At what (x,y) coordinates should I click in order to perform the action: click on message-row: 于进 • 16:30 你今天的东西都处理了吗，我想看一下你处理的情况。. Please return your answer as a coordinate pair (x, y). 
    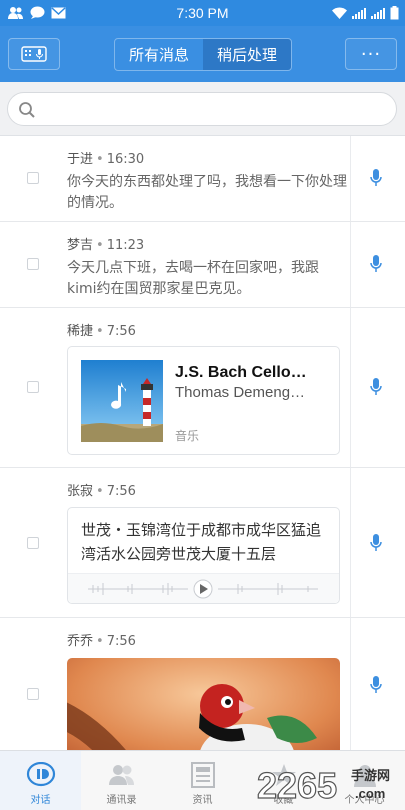
    Looking at the image, I should click on (202, 179).